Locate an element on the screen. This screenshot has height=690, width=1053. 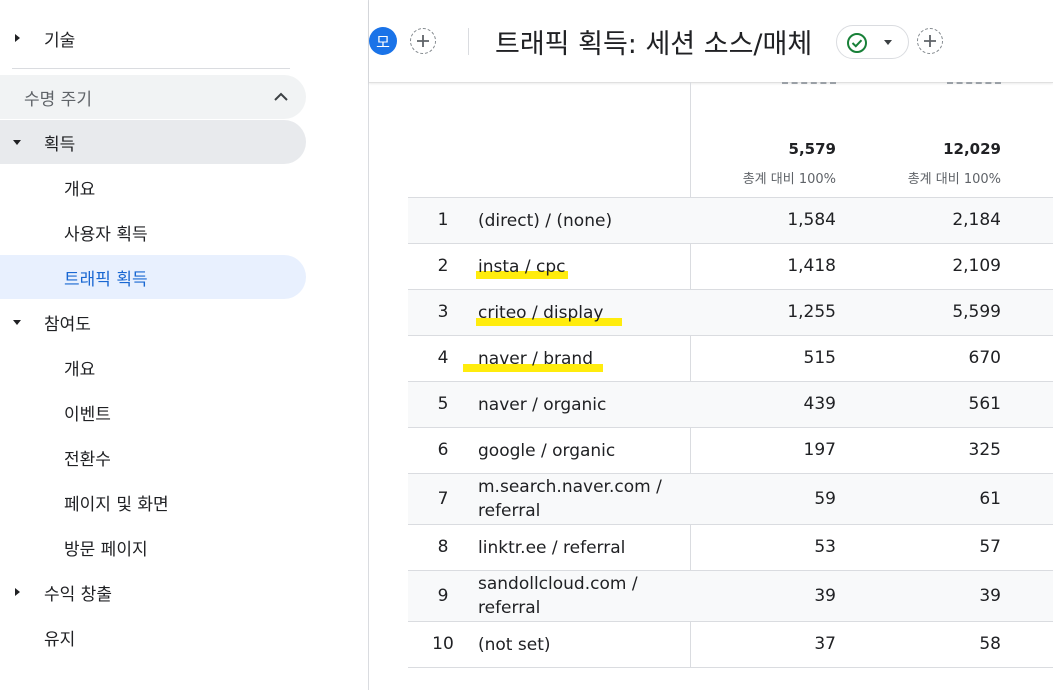
sidebar-item-eng-overview: 개요 is located at coordinates (153, 367).